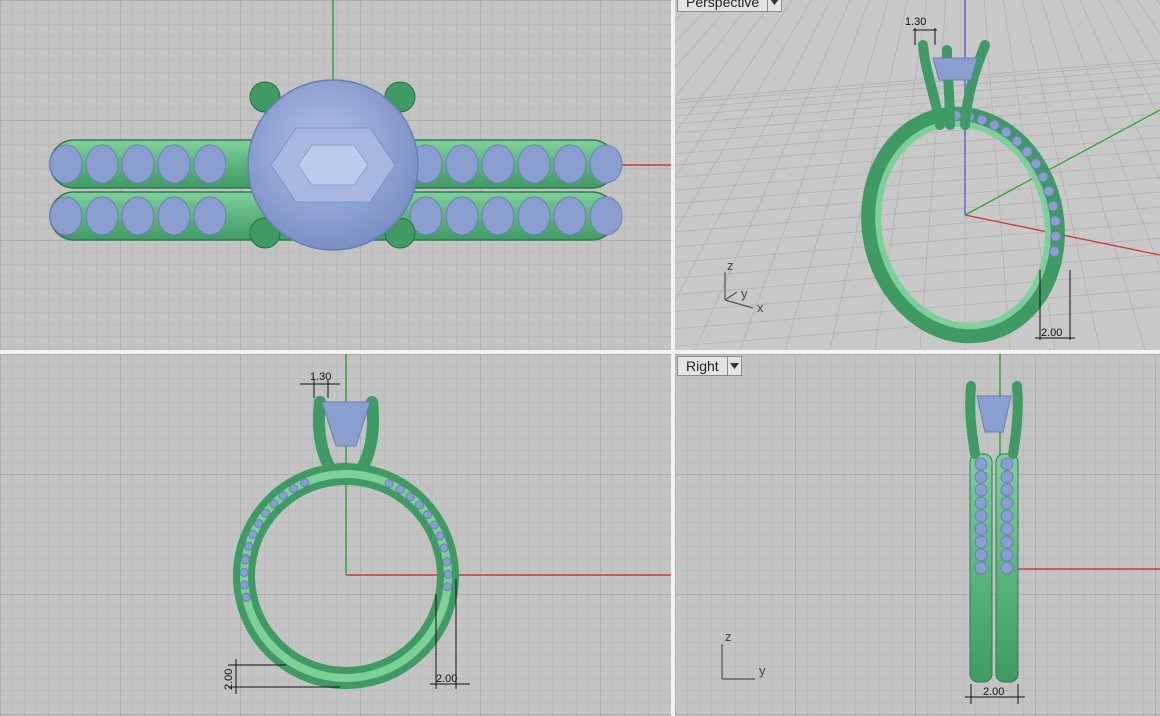 This screenshot has width=1160, height=716. Describe the element at coordinates (760, 307) in the screenshot. I see `axis-x-label: x` at that location.